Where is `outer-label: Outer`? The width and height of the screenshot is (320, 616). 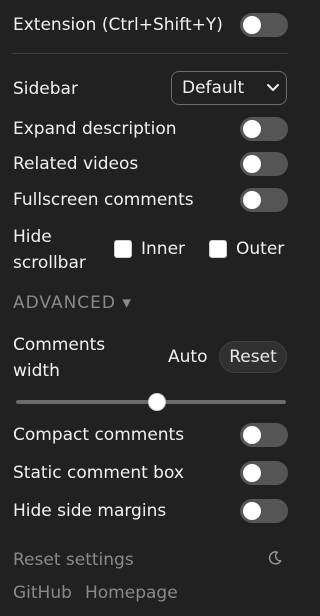 outer-label: Outer is located at coordinates (260, 249).